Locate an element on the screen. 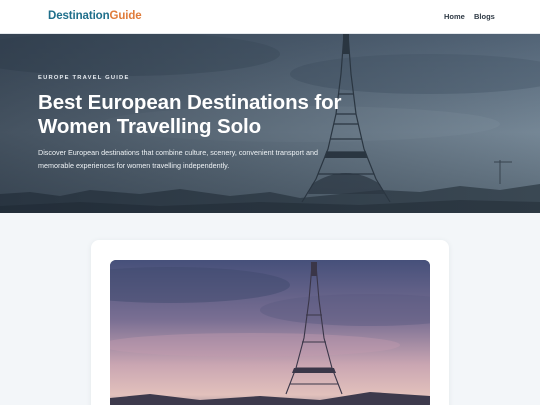 This screenshot has width=540, height=405. nav-link-home: Home is located at coordinates (454, 16).